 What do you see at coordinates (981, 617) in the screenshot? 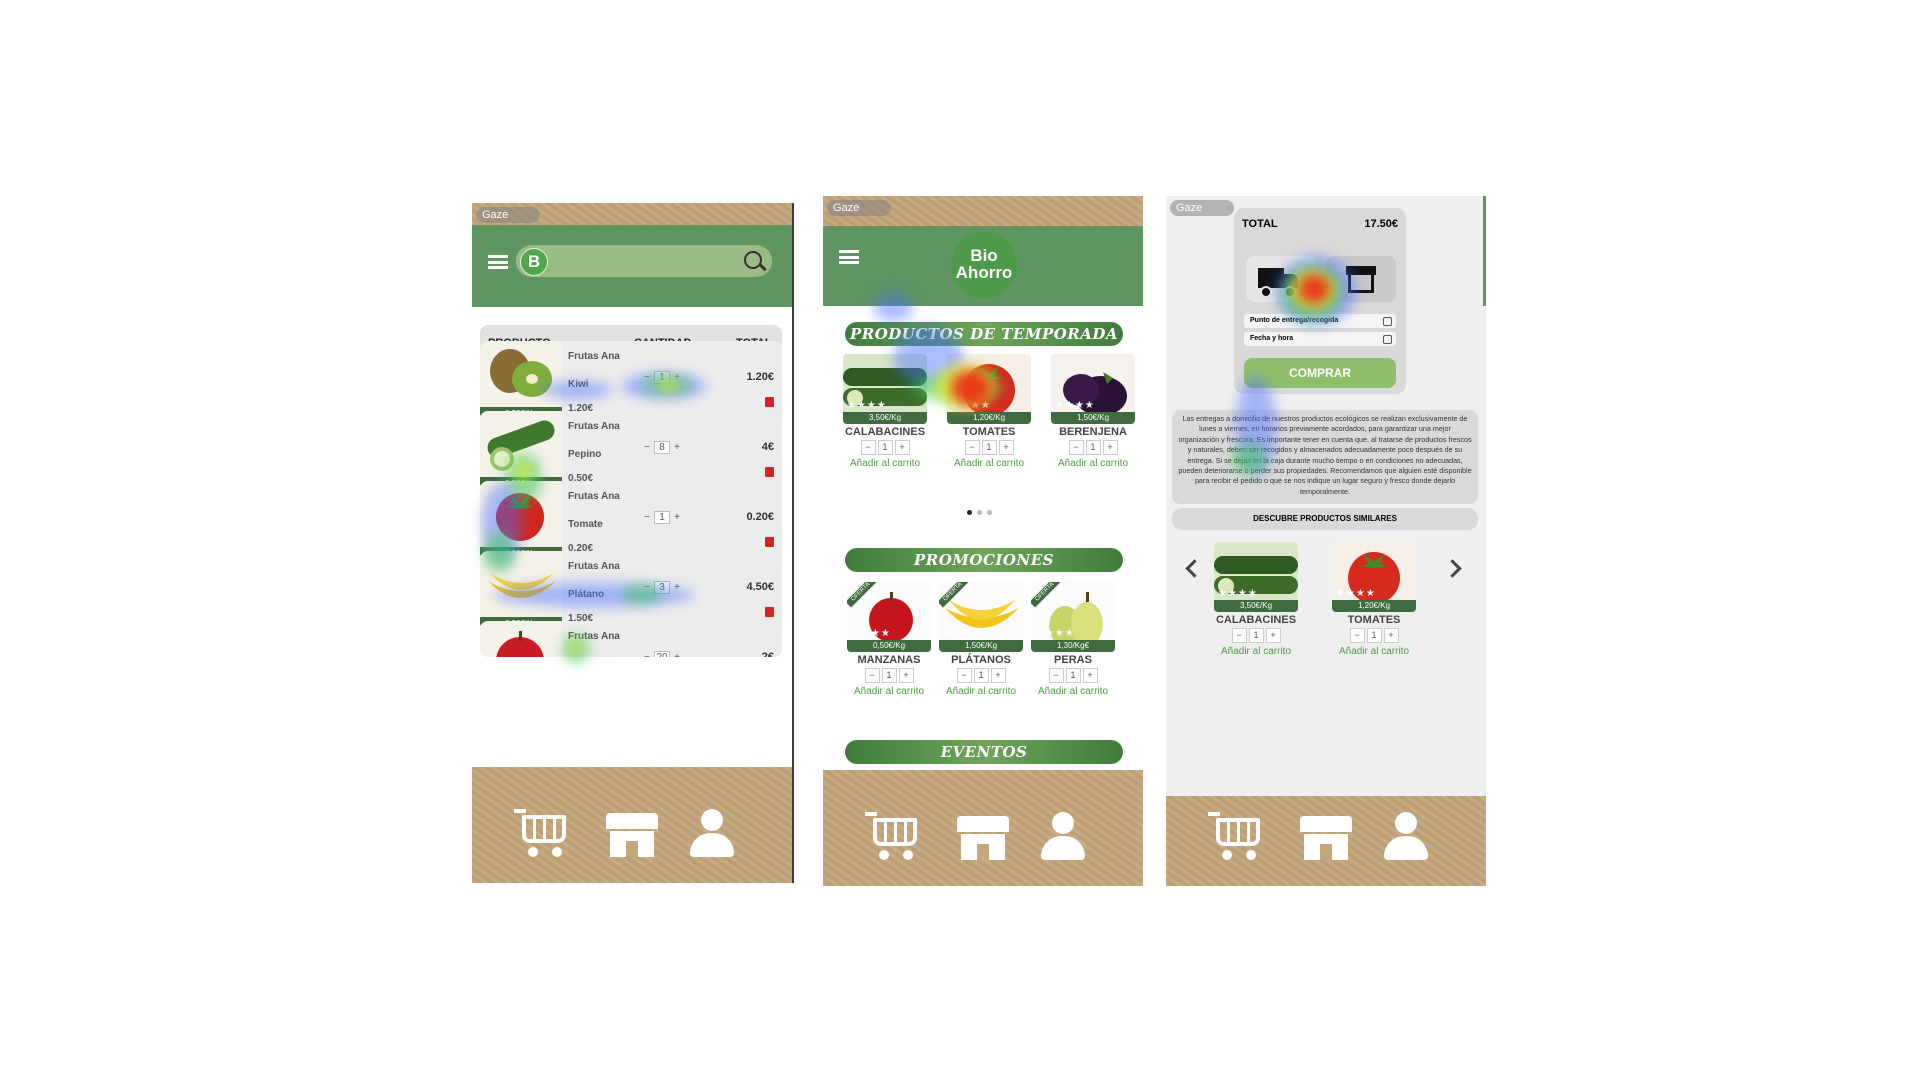
I see `product-image: OFERTA ★★★★ 1,50€/Kg` at bounding box center [981, 617].